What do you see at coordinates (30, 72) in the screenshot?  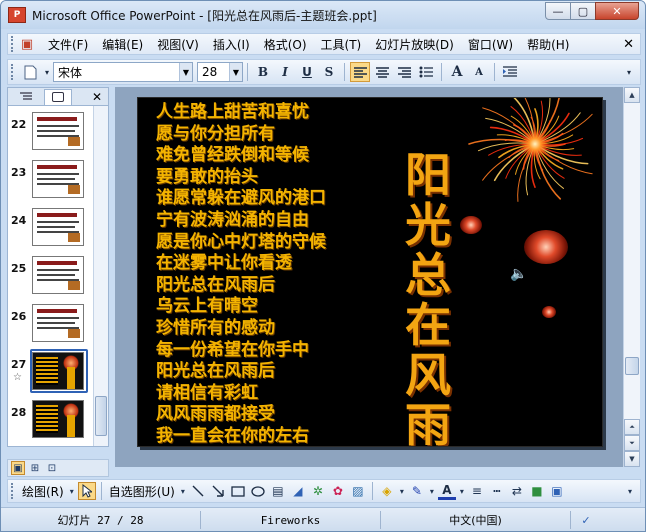 I see `new-document-icon` at bounding box center [30, 72].